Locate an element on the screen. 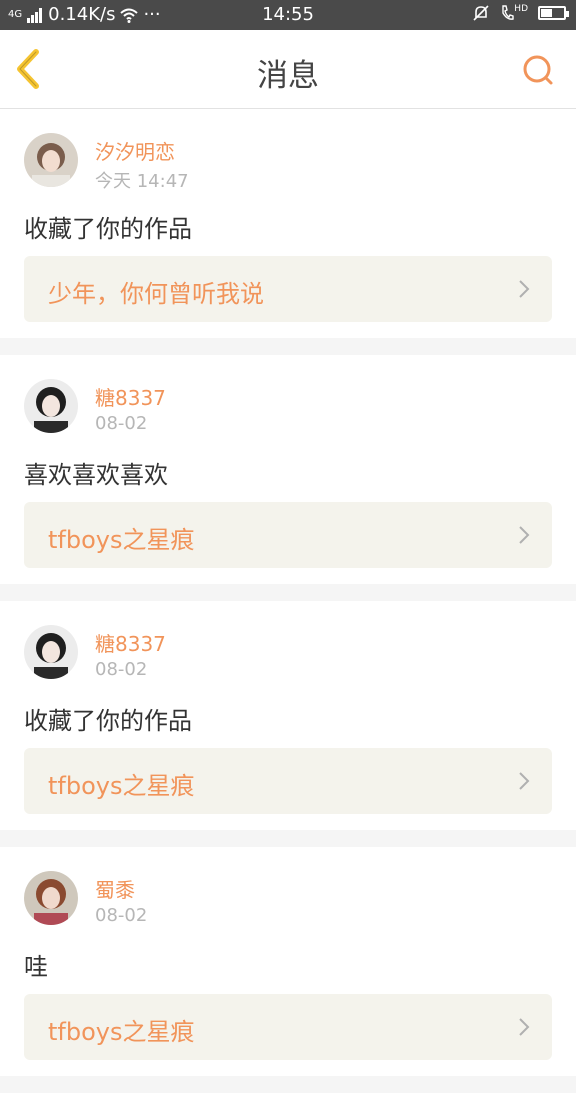  search-button is located at coordinates (538, 70).